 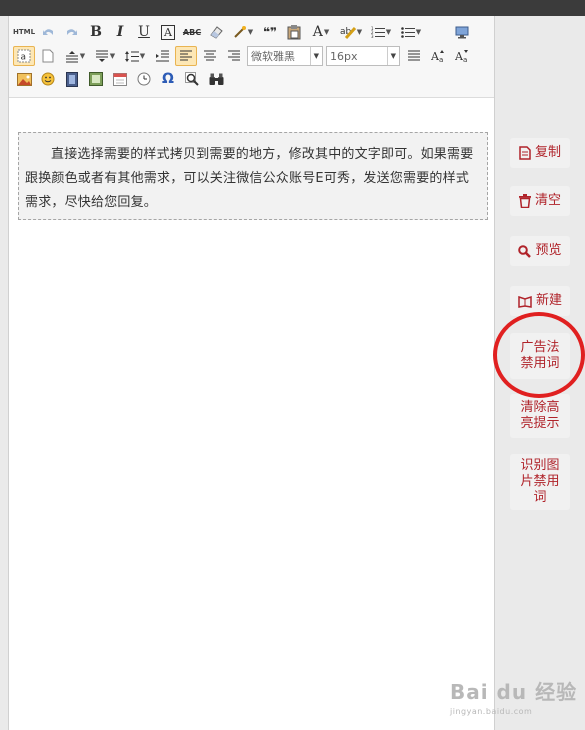 What do you see at coordinates (548, 300) in the screenshot?
I see `new-label: 新建` at bounding box center [548, 300].